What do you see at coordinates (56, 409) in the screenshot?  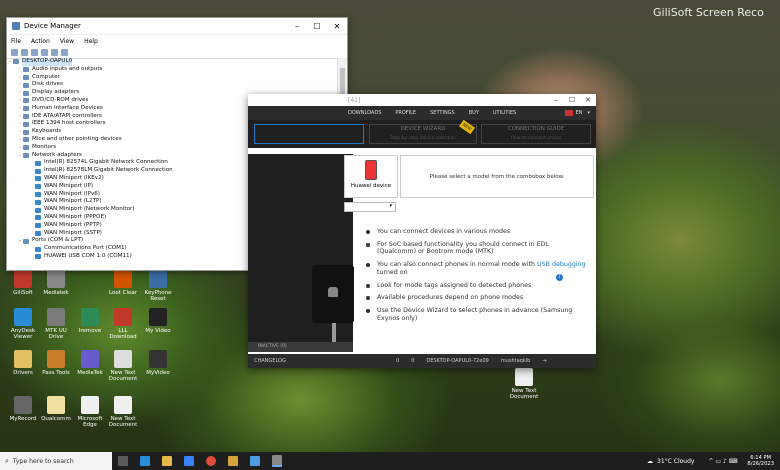 I see `desktop-icon: Qualcomm` at bounding box center [56, 409].